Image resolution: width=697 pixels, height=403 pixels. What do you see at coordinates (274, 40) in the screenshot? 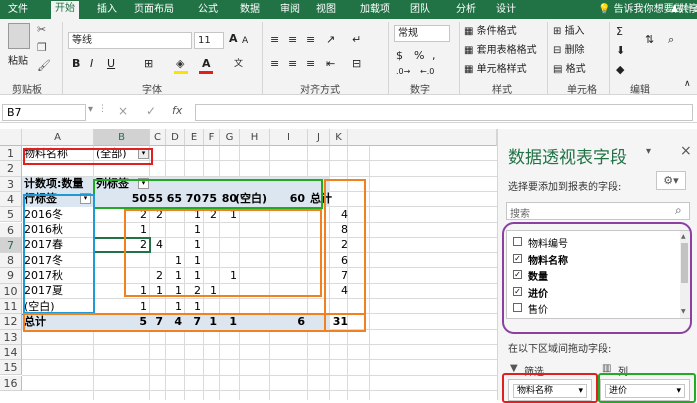
I see `align-top-icon: ≡` at bounding box center [274, 40].